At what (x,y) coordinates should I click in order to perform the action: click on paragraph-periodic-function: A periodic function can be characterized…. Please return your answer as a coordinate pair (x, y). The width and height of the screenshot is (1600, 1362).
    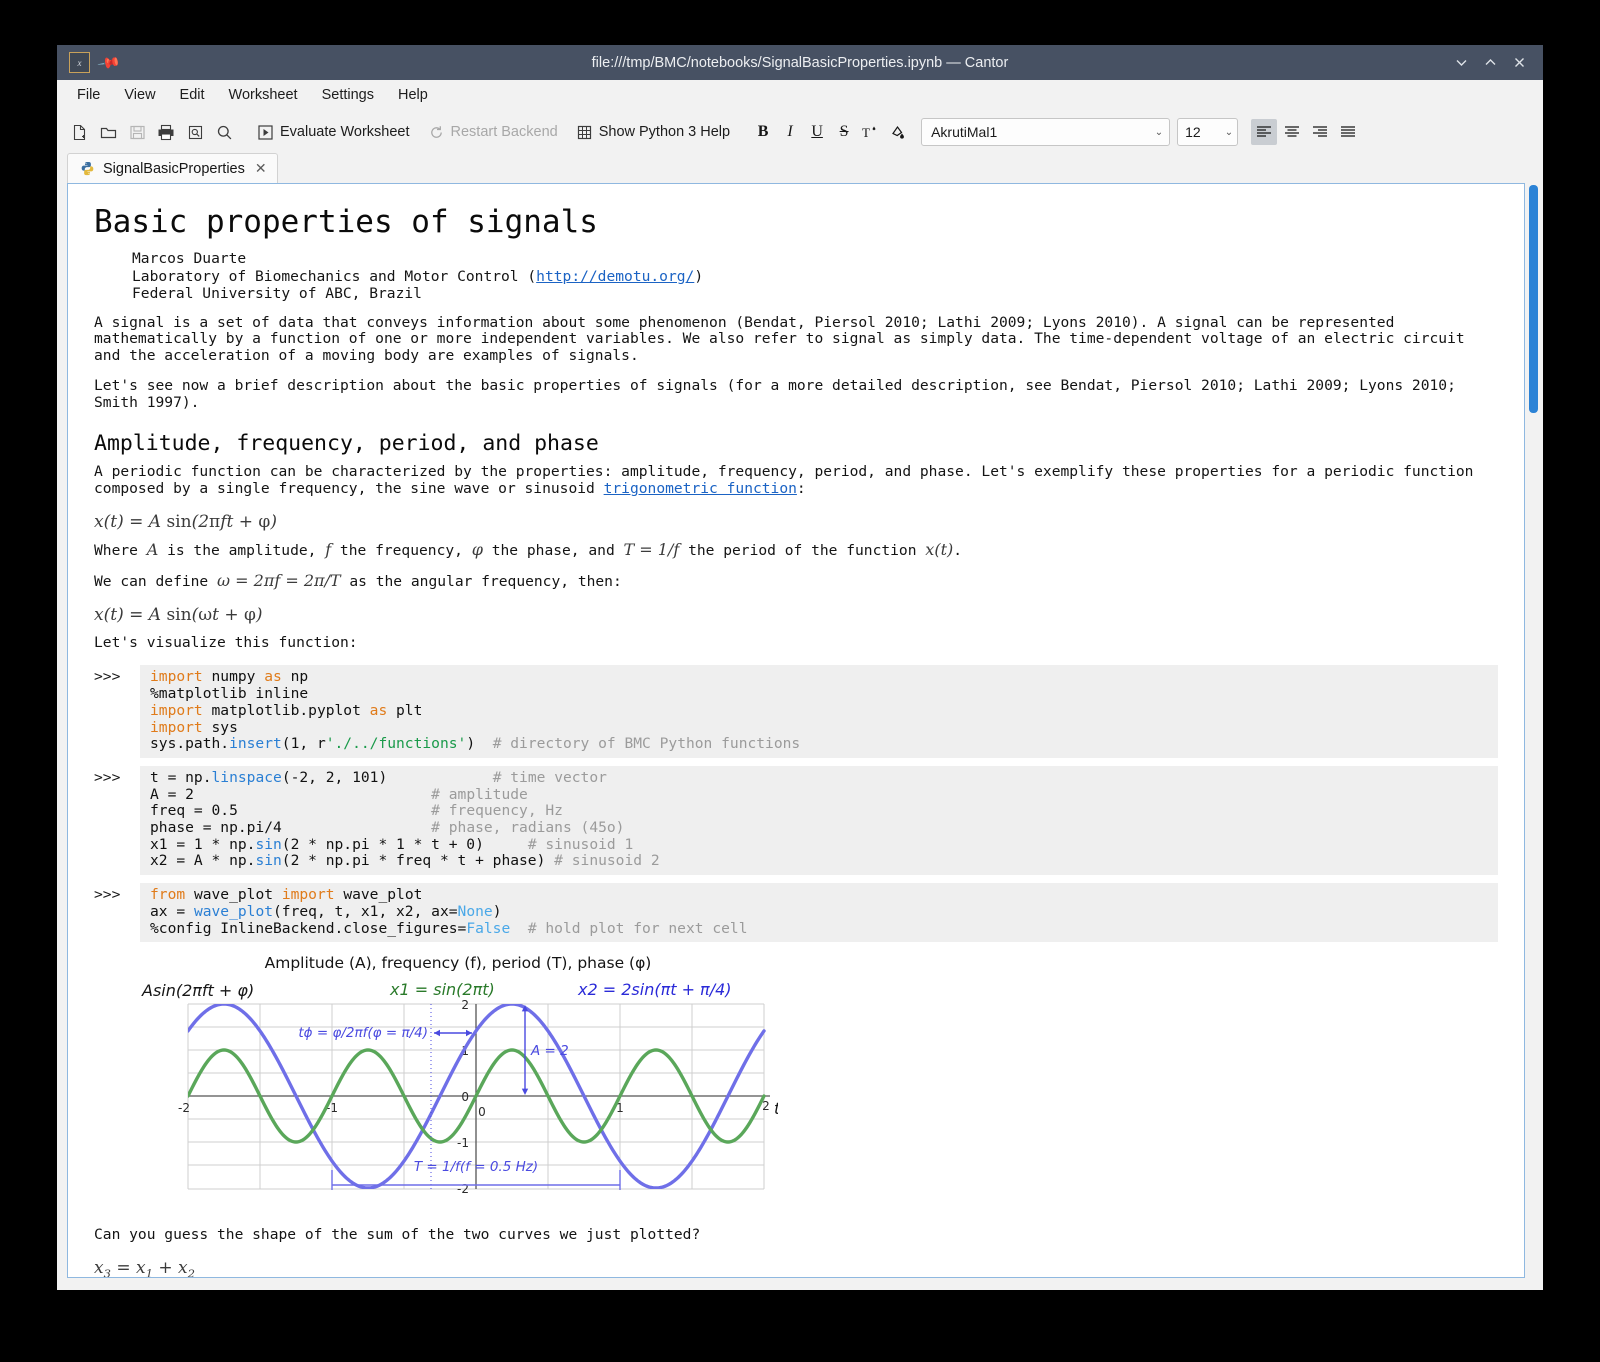
    Looking at the image, I should click on (796, 480).